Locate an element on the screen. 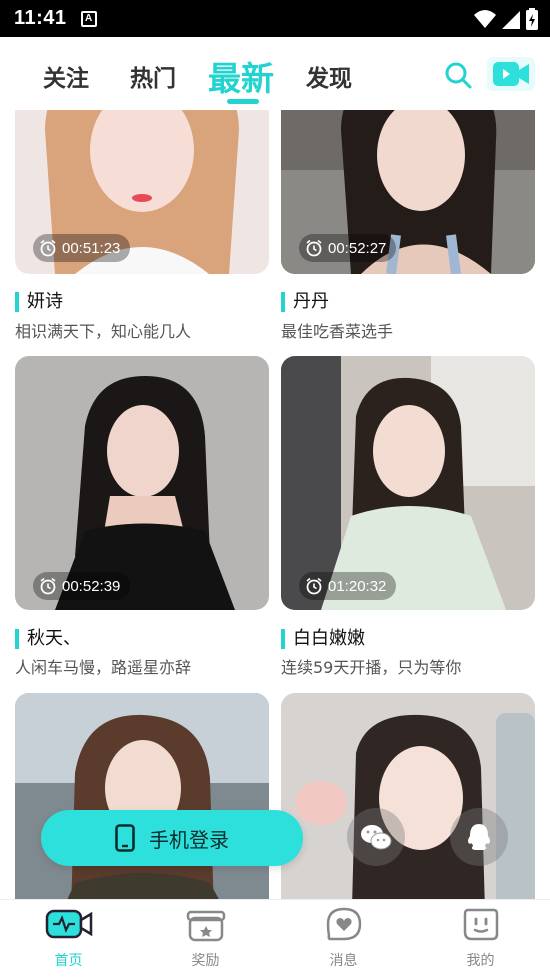  duration-badge: 00:52:39 is located at coordinates (82, 586).